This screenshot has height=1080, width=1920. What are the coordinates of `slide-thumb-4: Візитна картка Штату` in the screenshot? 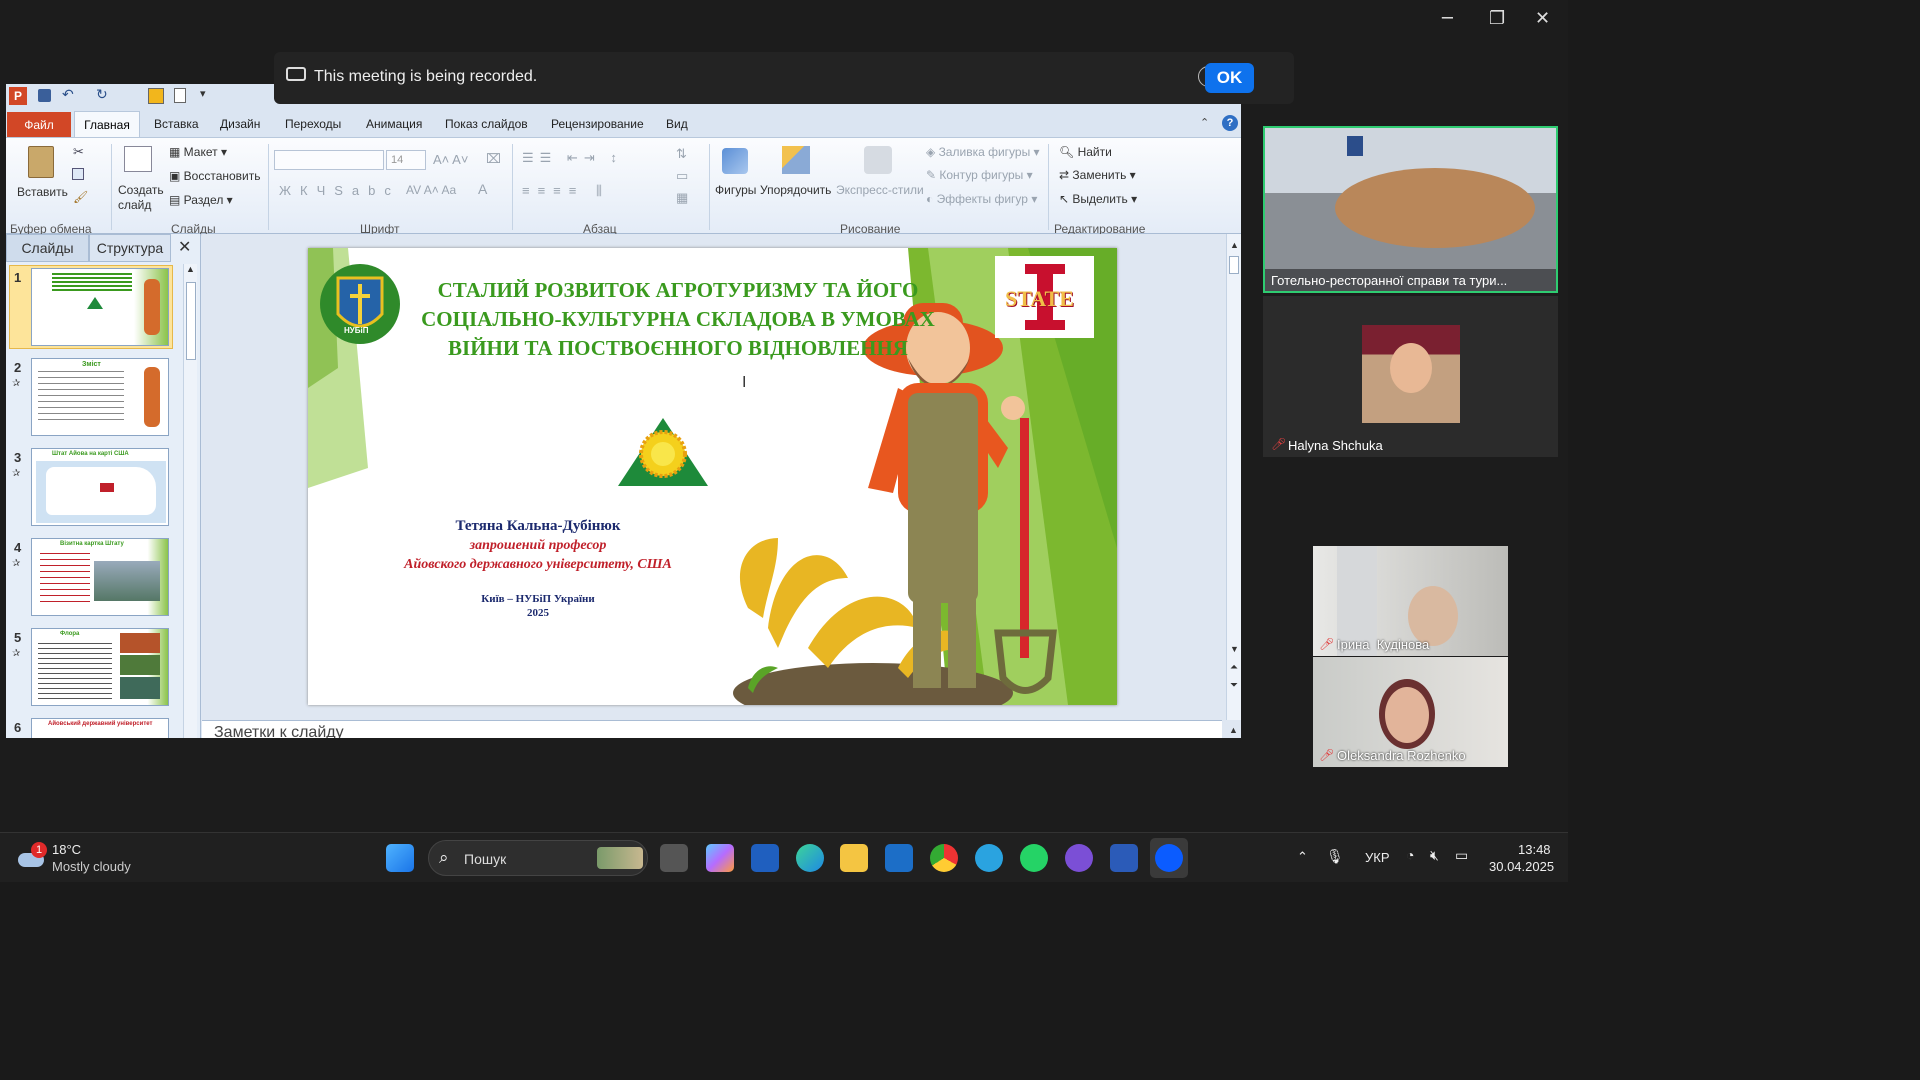 It's located at (100, 577).